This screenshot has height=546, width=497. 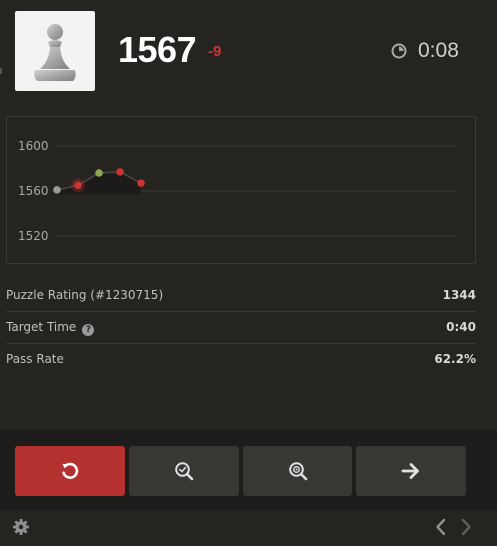 What do you see at coordinates (99, 173) in the screenshot?
I see `data-point-pass` at bounding box center [99, 173].